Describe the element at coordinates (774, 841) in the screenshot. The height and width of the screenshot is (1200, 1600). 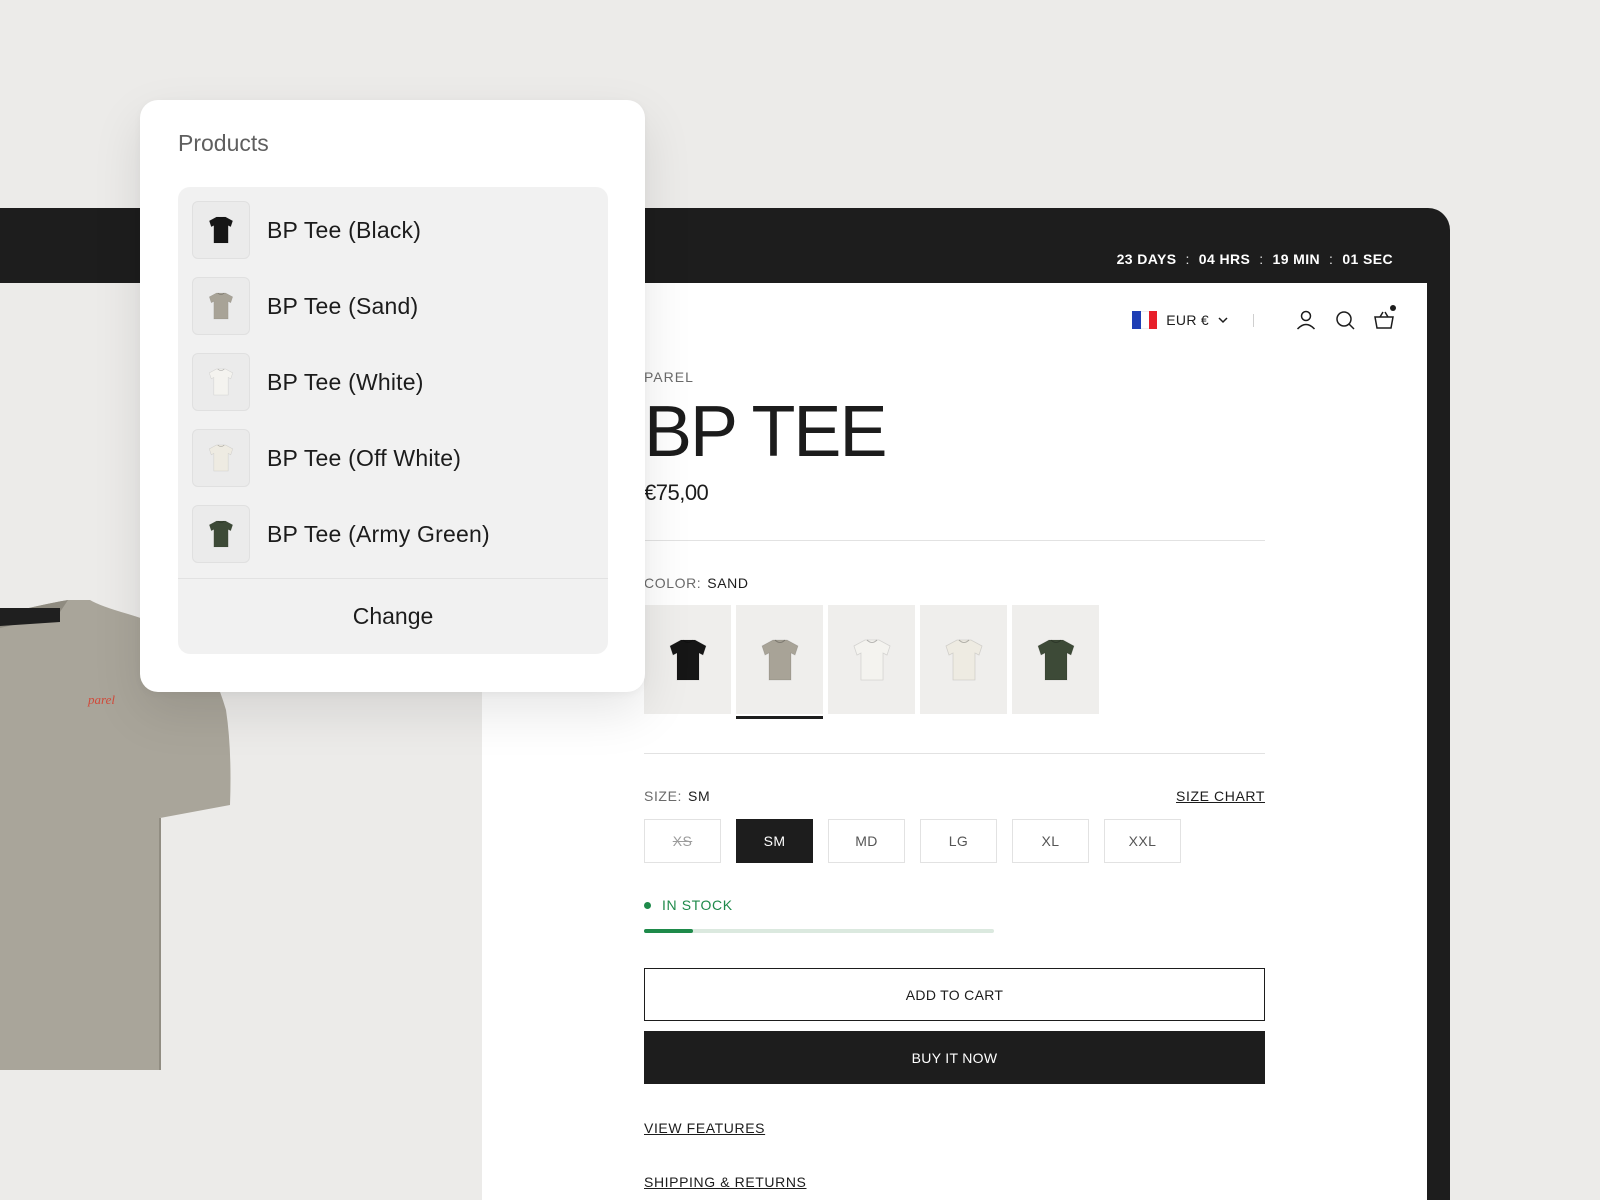
I see `size-option-sm: SM` at that location.